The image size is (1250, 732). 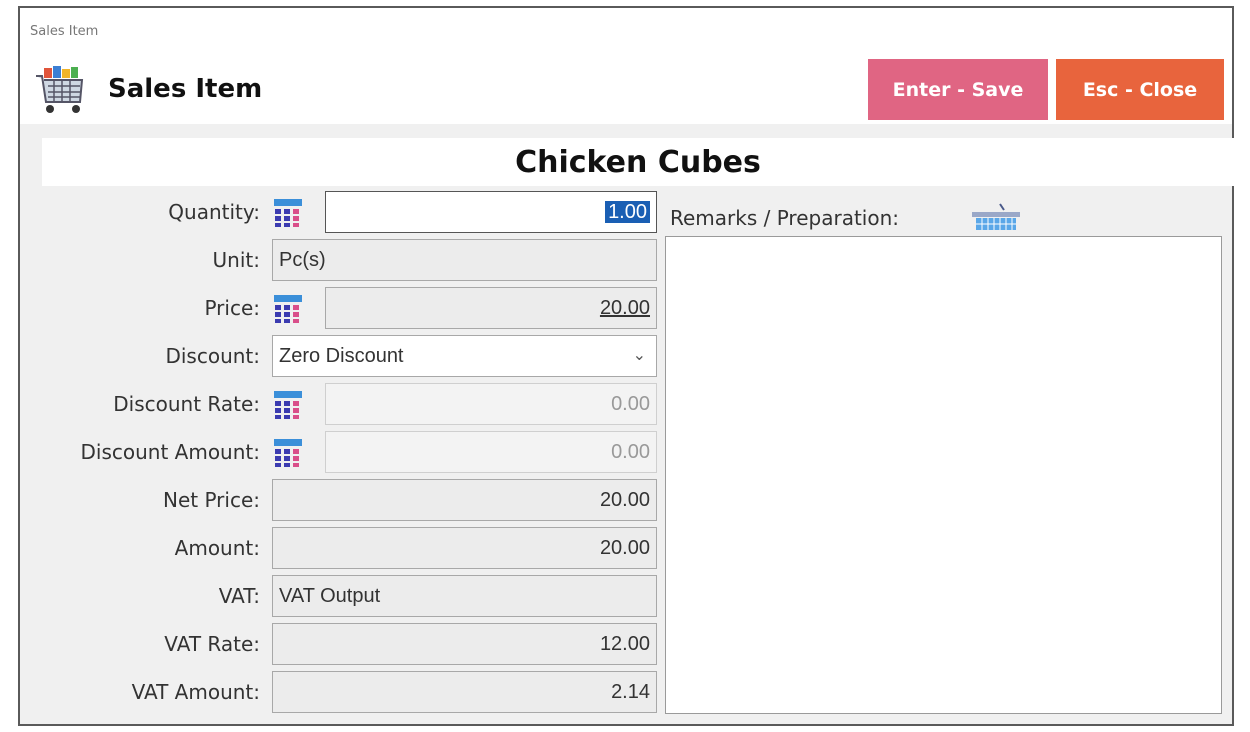 What do you see at coordinates (64, 31) in the screenshot?
I see `window-title: Sales Item` at bounding box center [64, 31].